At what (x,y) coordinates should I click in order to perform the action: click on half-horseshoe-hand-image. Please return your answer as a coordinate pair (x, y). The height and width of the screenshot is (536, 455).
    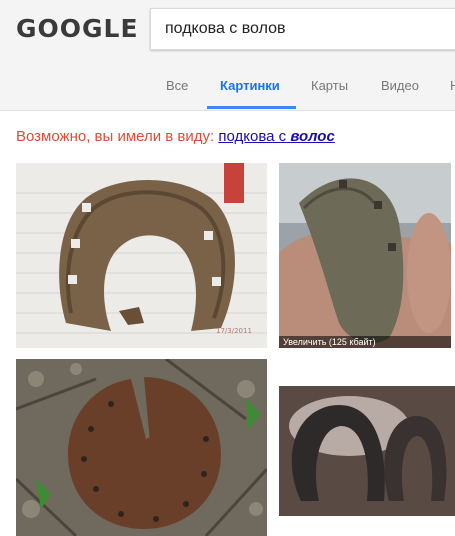
    Looking at the image, I should click on (365, 255).